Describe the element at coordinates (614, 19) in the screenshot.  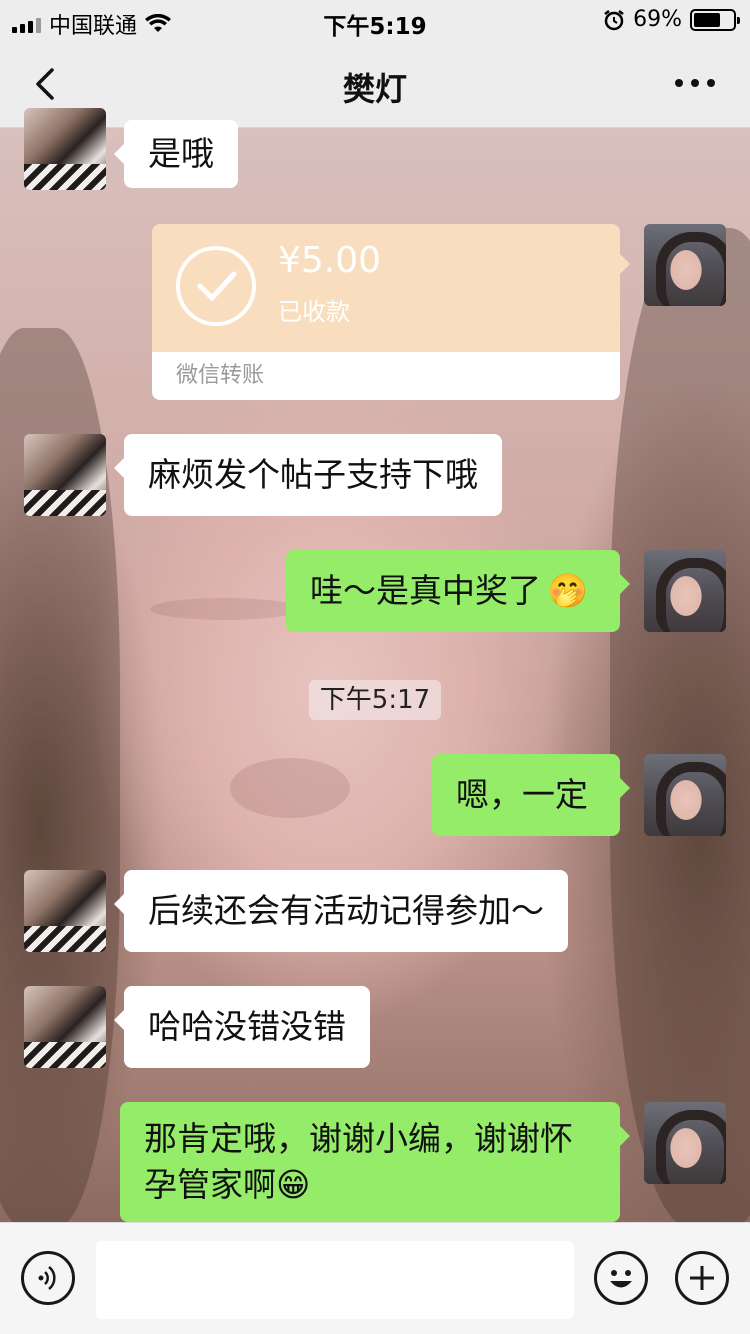
I see `alarm-icon` at that location.